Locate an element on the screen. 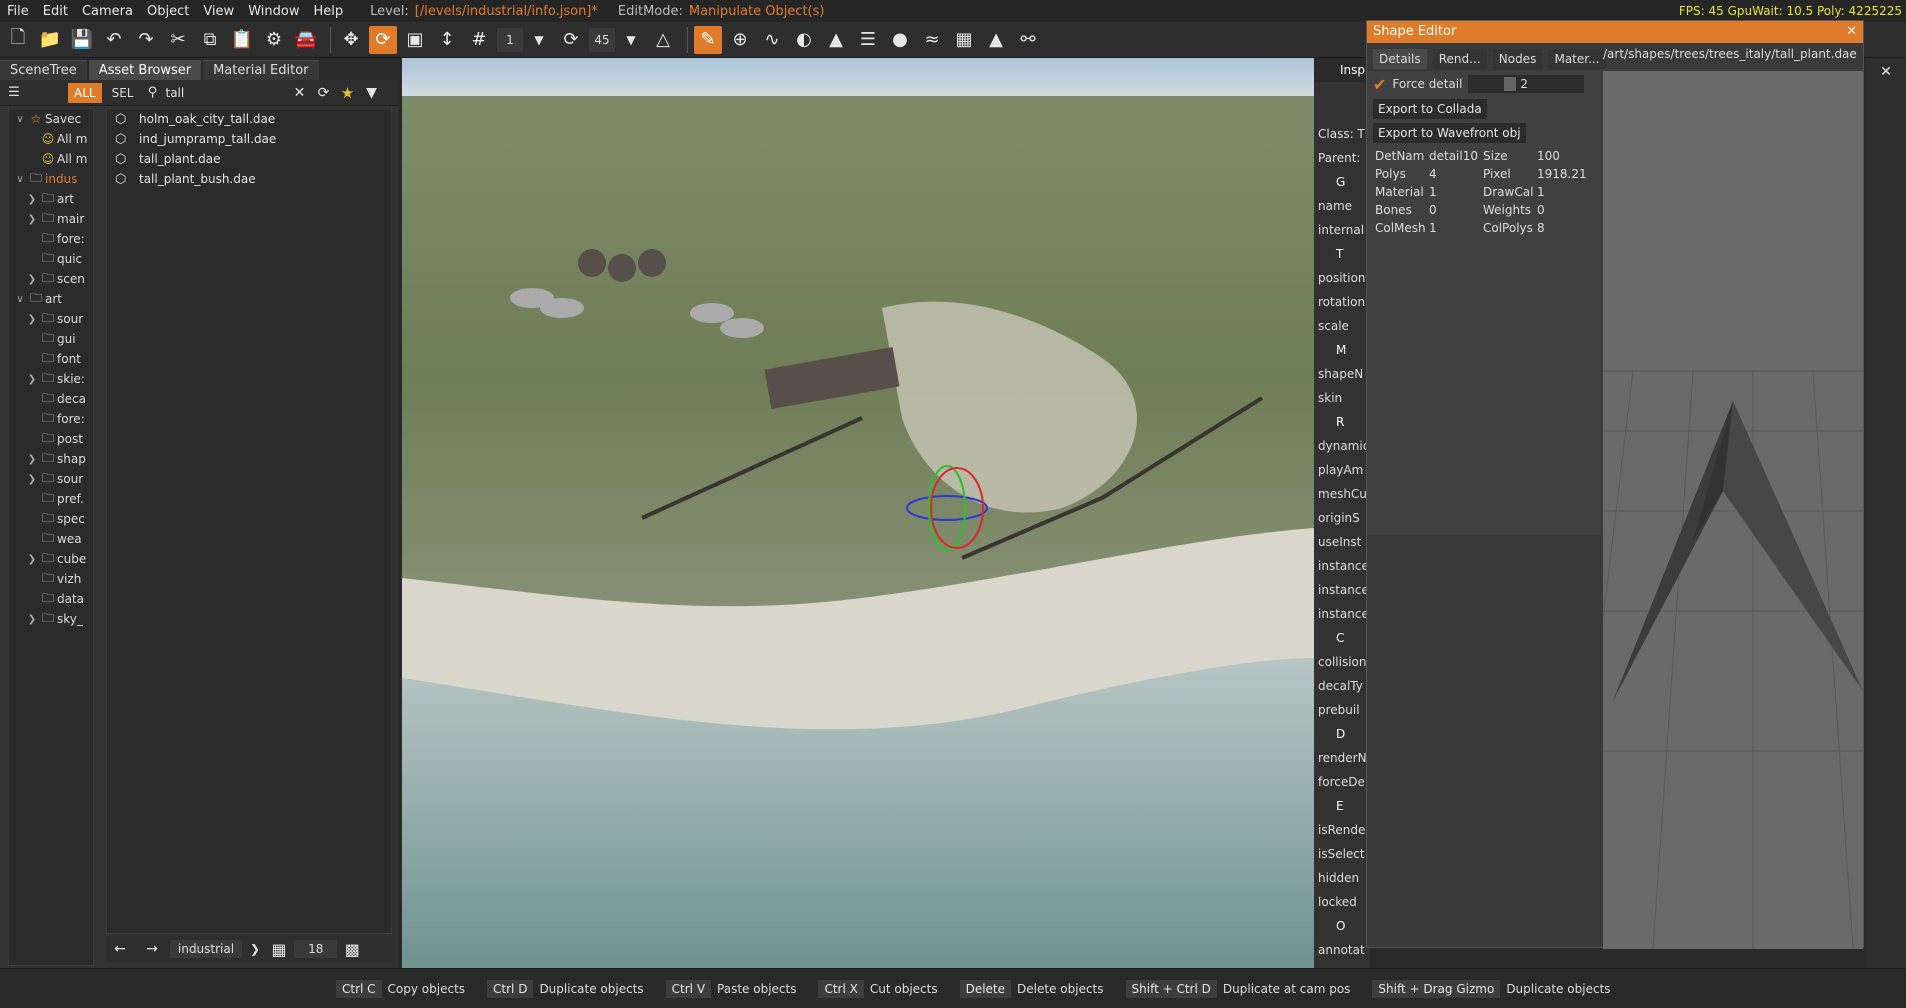  scale-gizmo-icon: ▣ is located at coordinates (415, 40).